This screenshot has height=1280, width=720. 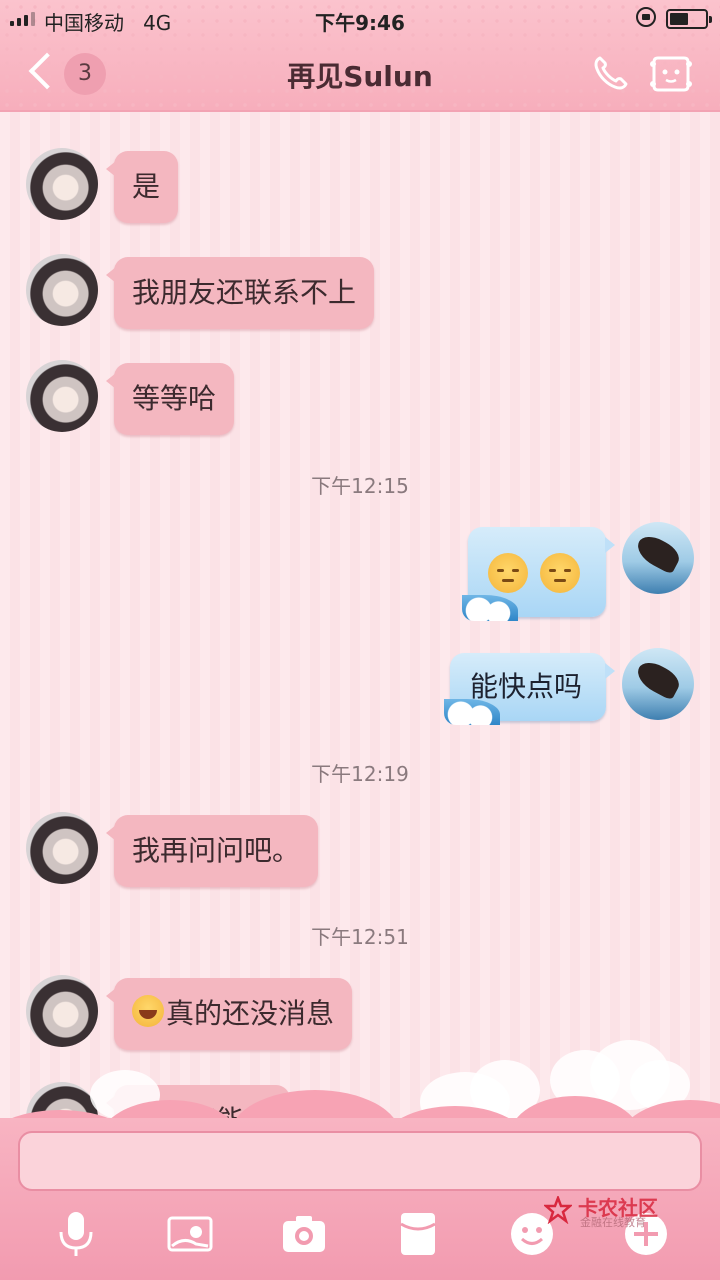 I want to click on watermark-logo-icon, so click(x=558, y=1210).